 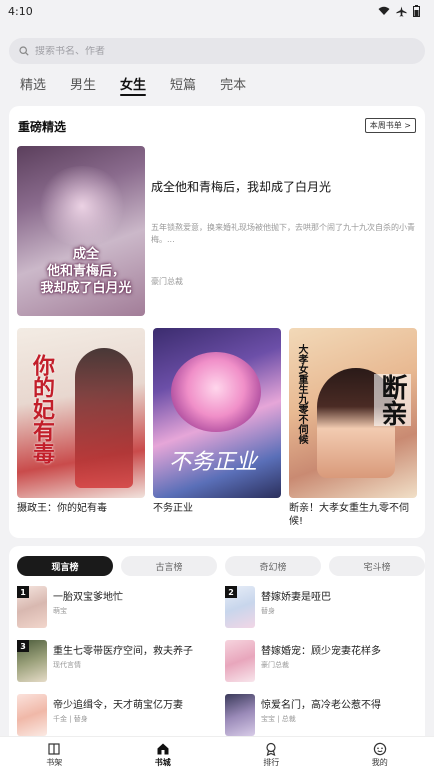 I want to click on nav-bookstore: 书城, so click(x=163, y=755).